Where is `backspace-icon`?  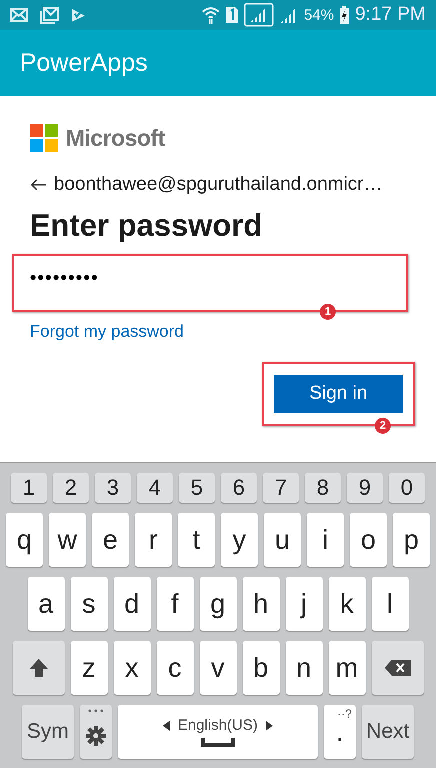 backspace-icon is located at coordinates (397, 668).